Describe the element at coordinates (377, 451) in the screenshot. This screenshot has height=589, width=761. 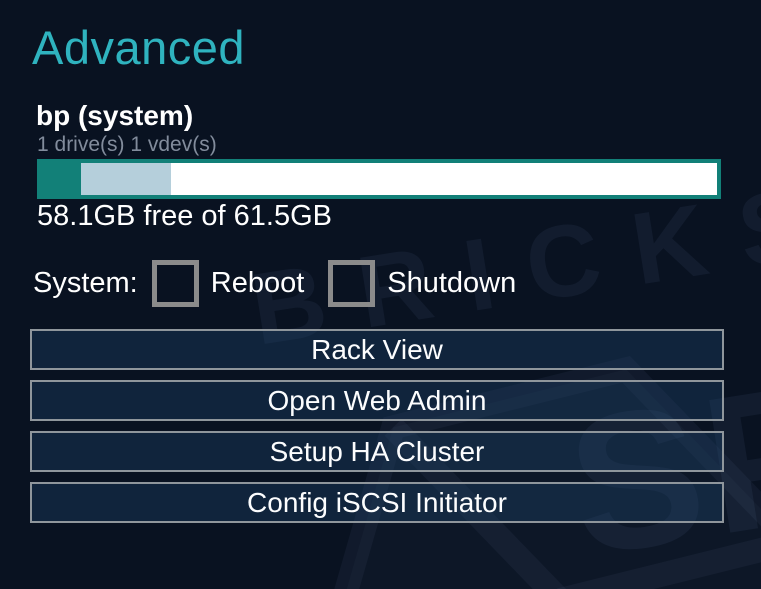
I see `setup-ha-cluster-button: Setup HA Cluster` at that location.